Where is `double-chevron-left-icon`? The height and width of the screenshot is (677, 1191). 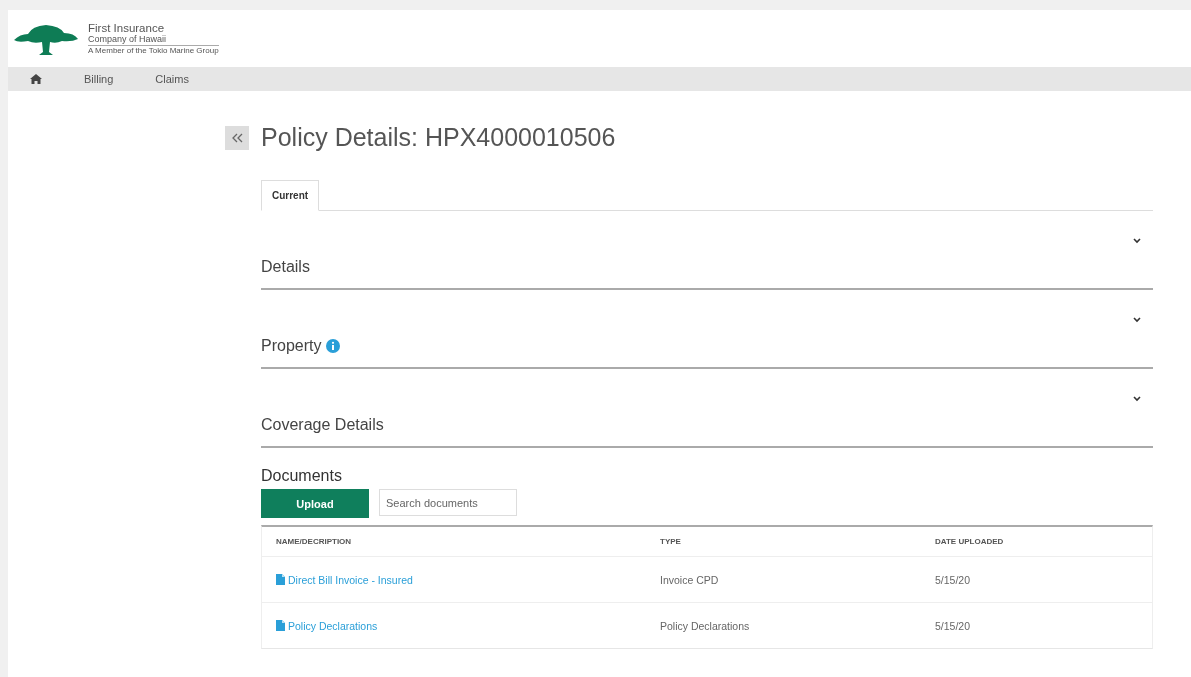
double-chevron-left-icon is located at coordinates (237, 137).